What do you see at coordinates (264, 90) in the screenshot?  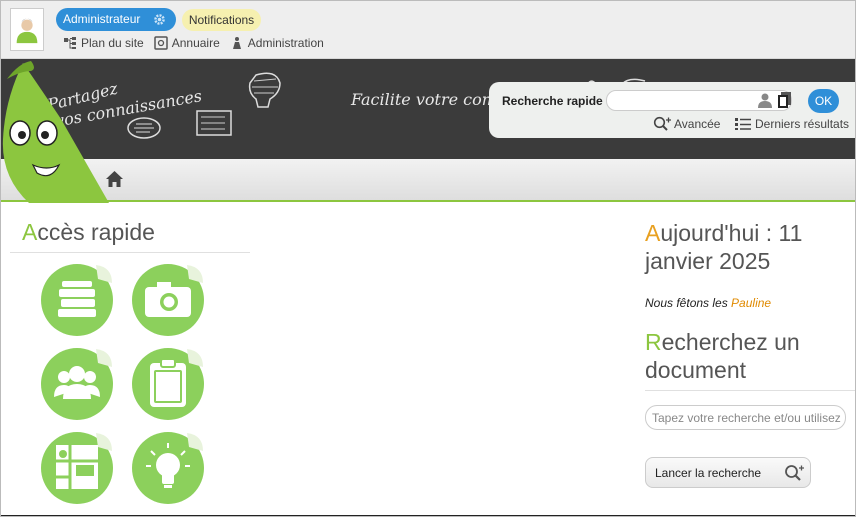 I see `banner-lightbulb-icon` at bounding box center [264, 90].